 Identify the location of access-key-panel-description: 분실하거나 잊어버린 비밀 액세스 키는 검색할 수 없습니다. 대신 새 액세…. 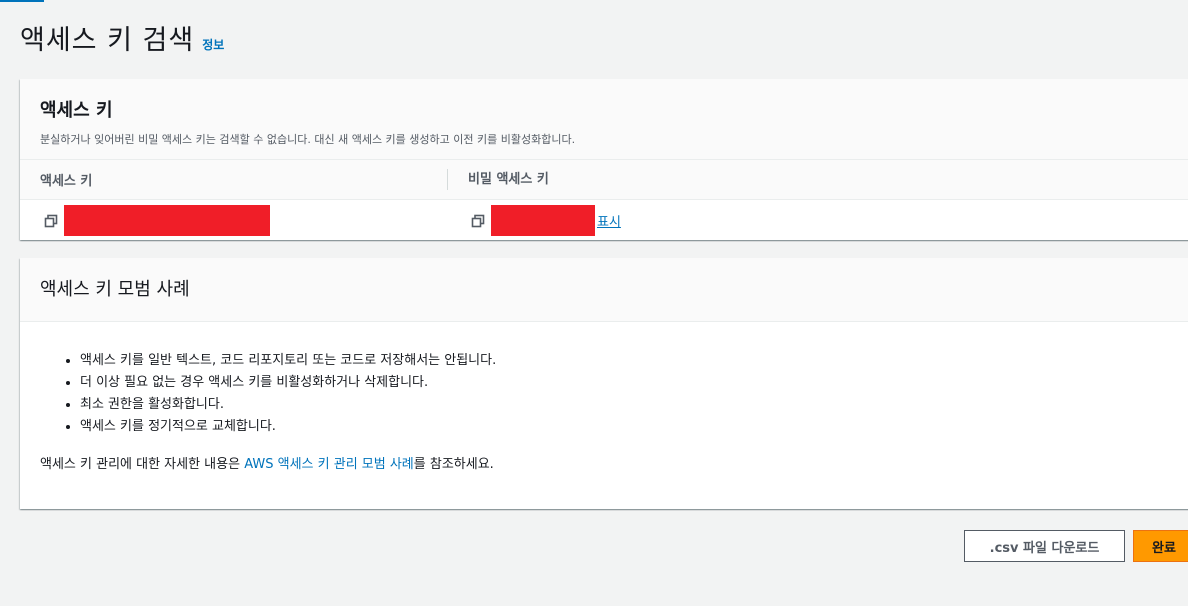
(308, 139).